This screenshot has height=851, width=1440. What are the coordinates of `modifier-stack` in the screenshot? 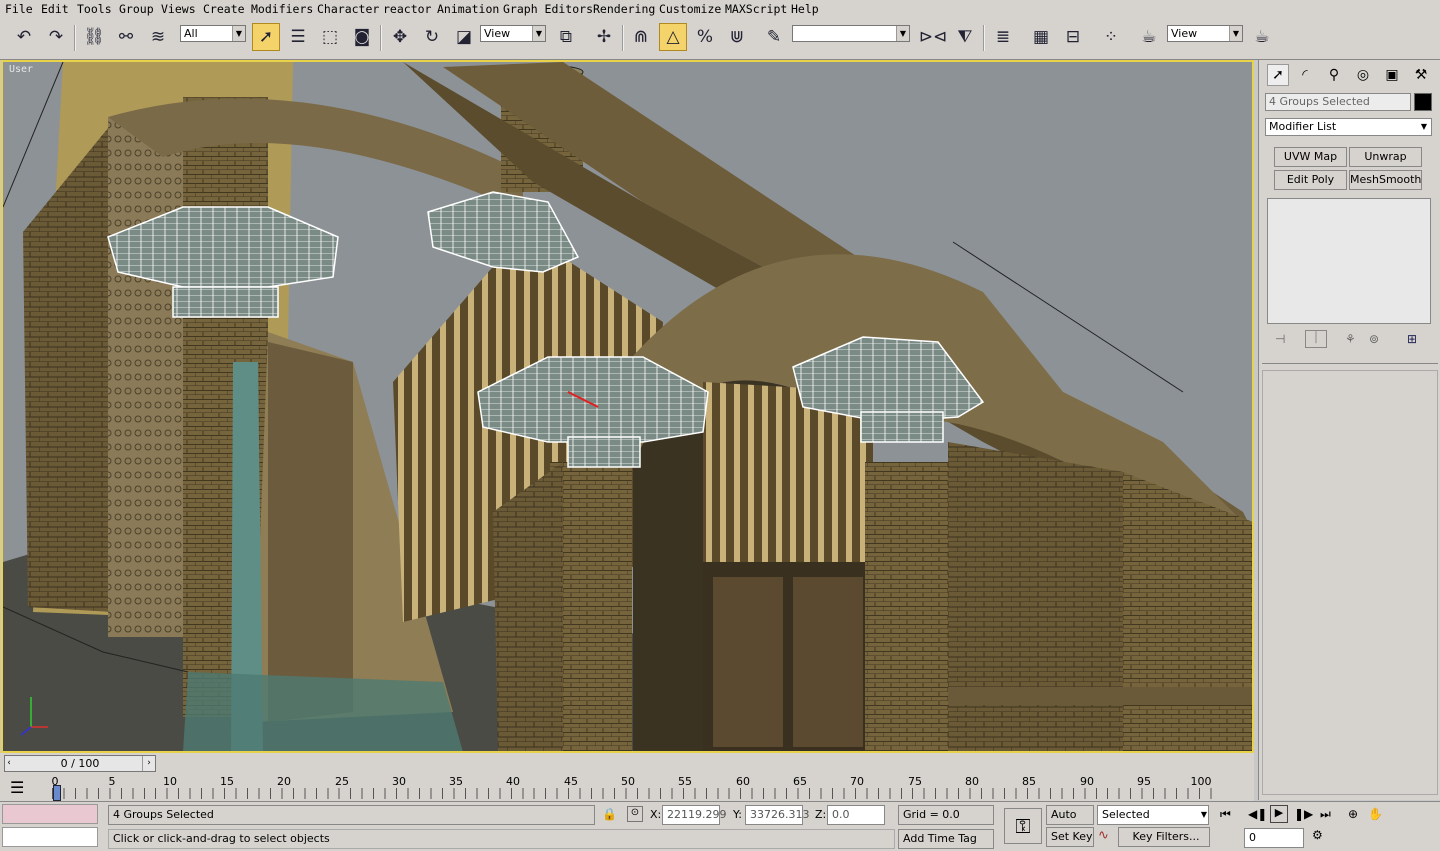 It's located at (1349, 261).